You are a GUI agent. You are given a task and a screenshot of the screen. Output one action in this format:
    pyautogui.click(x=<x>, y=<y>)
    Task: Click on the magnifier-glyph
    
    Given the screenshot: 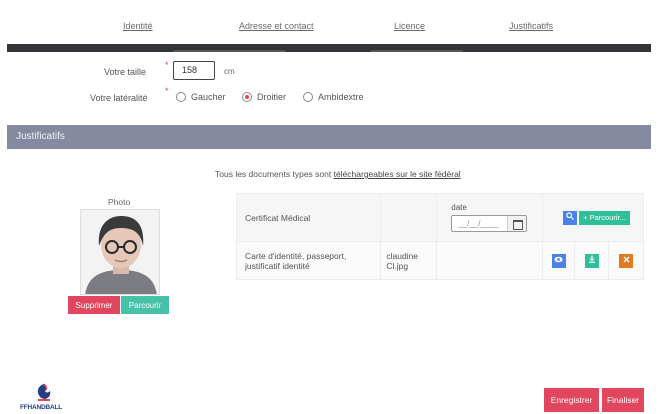 What is the action you would take?
    pyautogui.click(x=570, y=215)
    